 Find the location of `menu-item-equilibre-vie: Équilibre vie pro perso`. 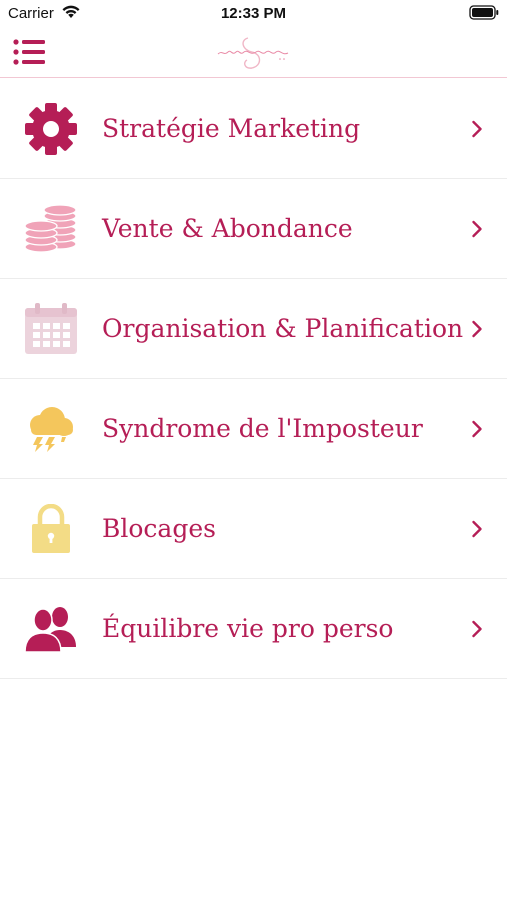

menu-item-equilibre-vie: Équilibre vie pro perso is located at coordinates (253, 629).